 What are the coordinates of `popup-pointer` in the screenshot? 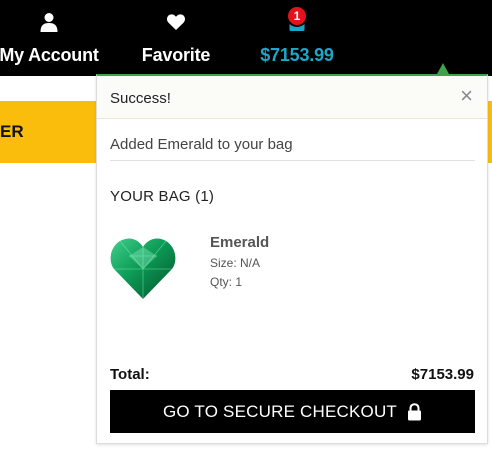 It's located at (443, 68).